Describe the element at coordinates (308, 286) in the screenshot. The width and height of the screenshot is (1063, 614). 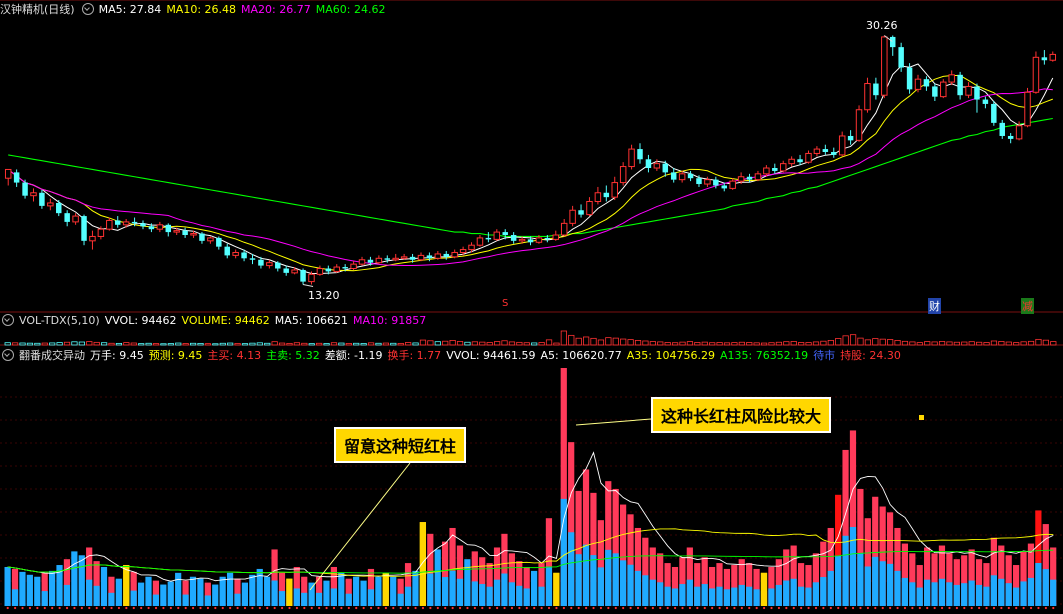
I see `low-pointer` at that location.